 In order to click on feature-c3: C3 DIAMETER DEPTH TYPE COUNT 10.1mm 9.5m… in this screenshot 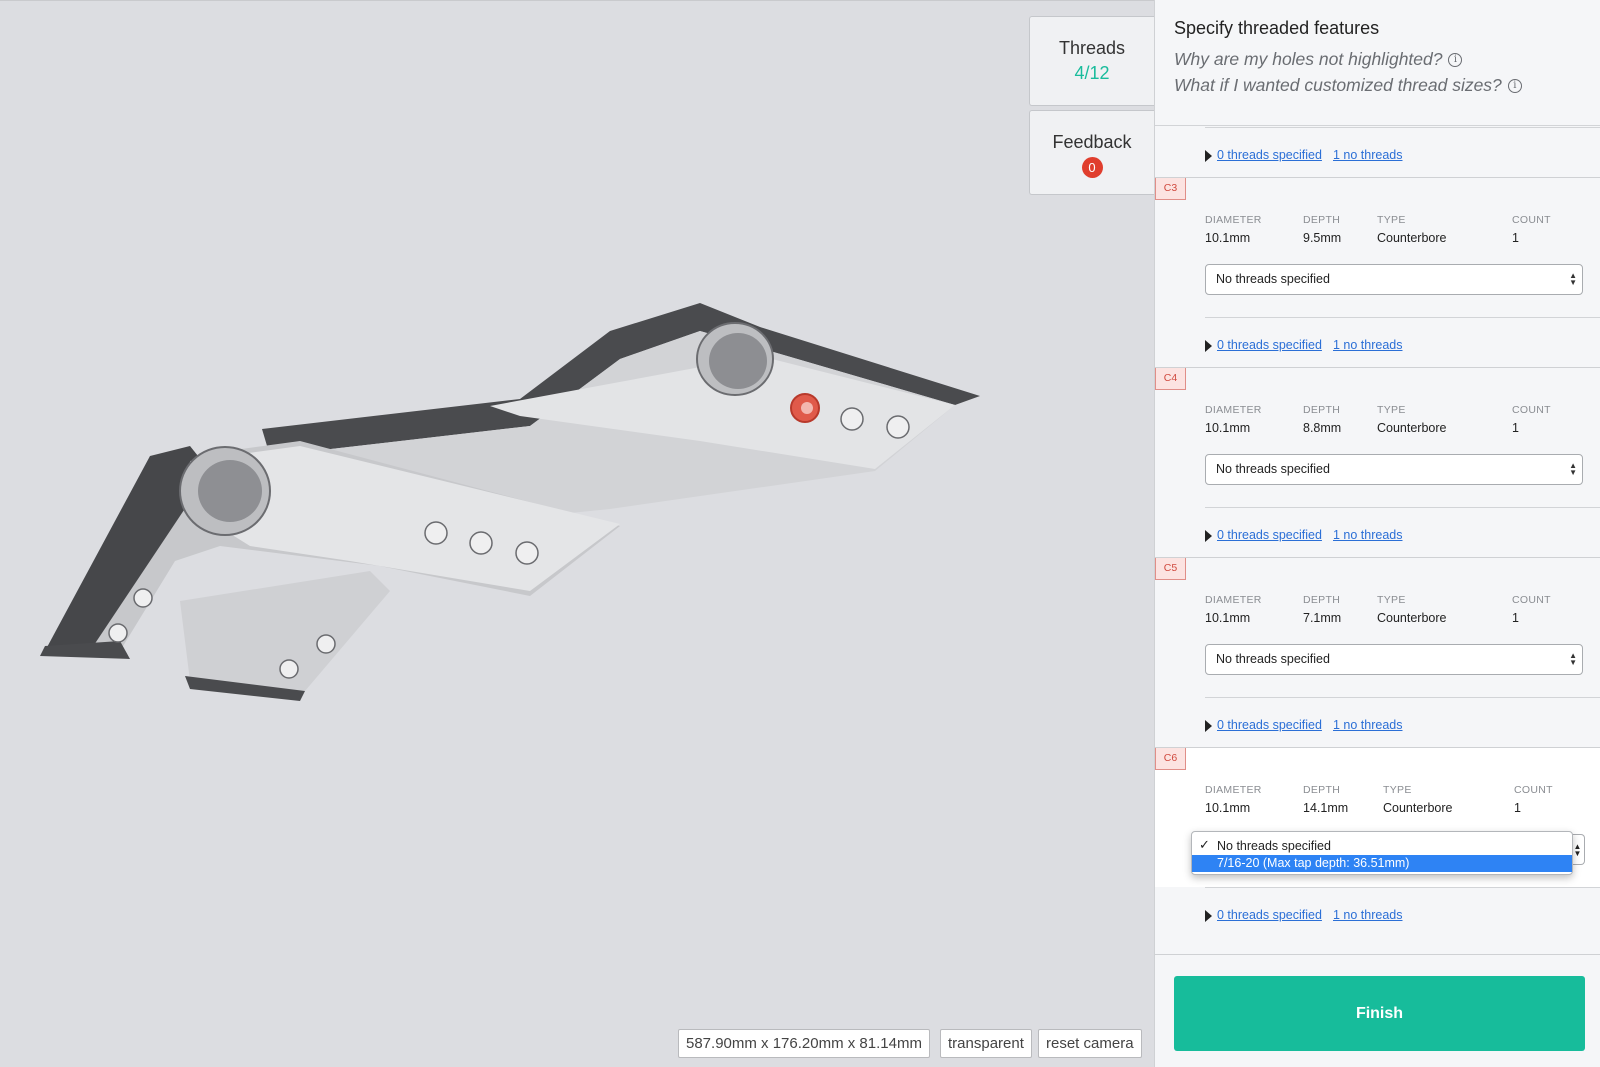, I will do `click(1377, 247)`.